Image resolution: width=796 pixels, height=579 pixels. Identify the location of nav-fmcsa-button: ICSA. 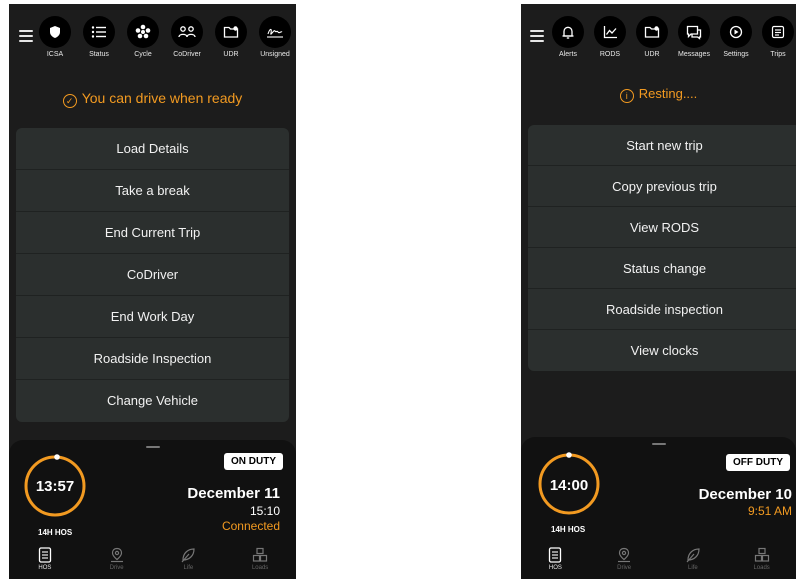
(55, 37).